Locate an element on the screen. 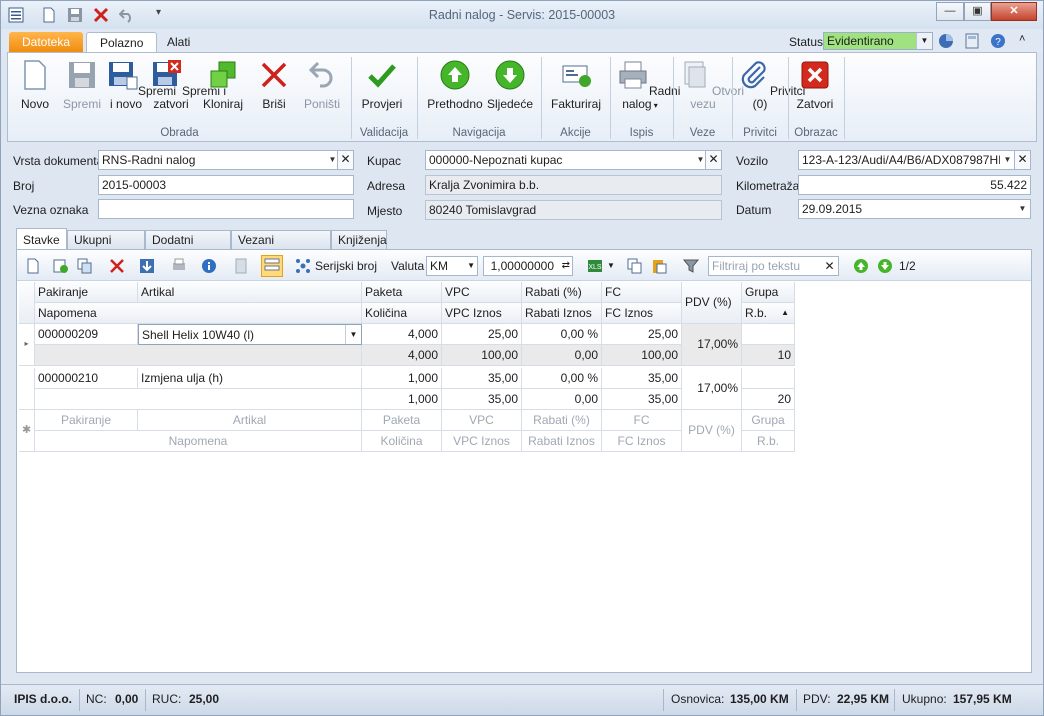  collapse-ribbon-icon: ˄ is located at coordinates (1022, 39).